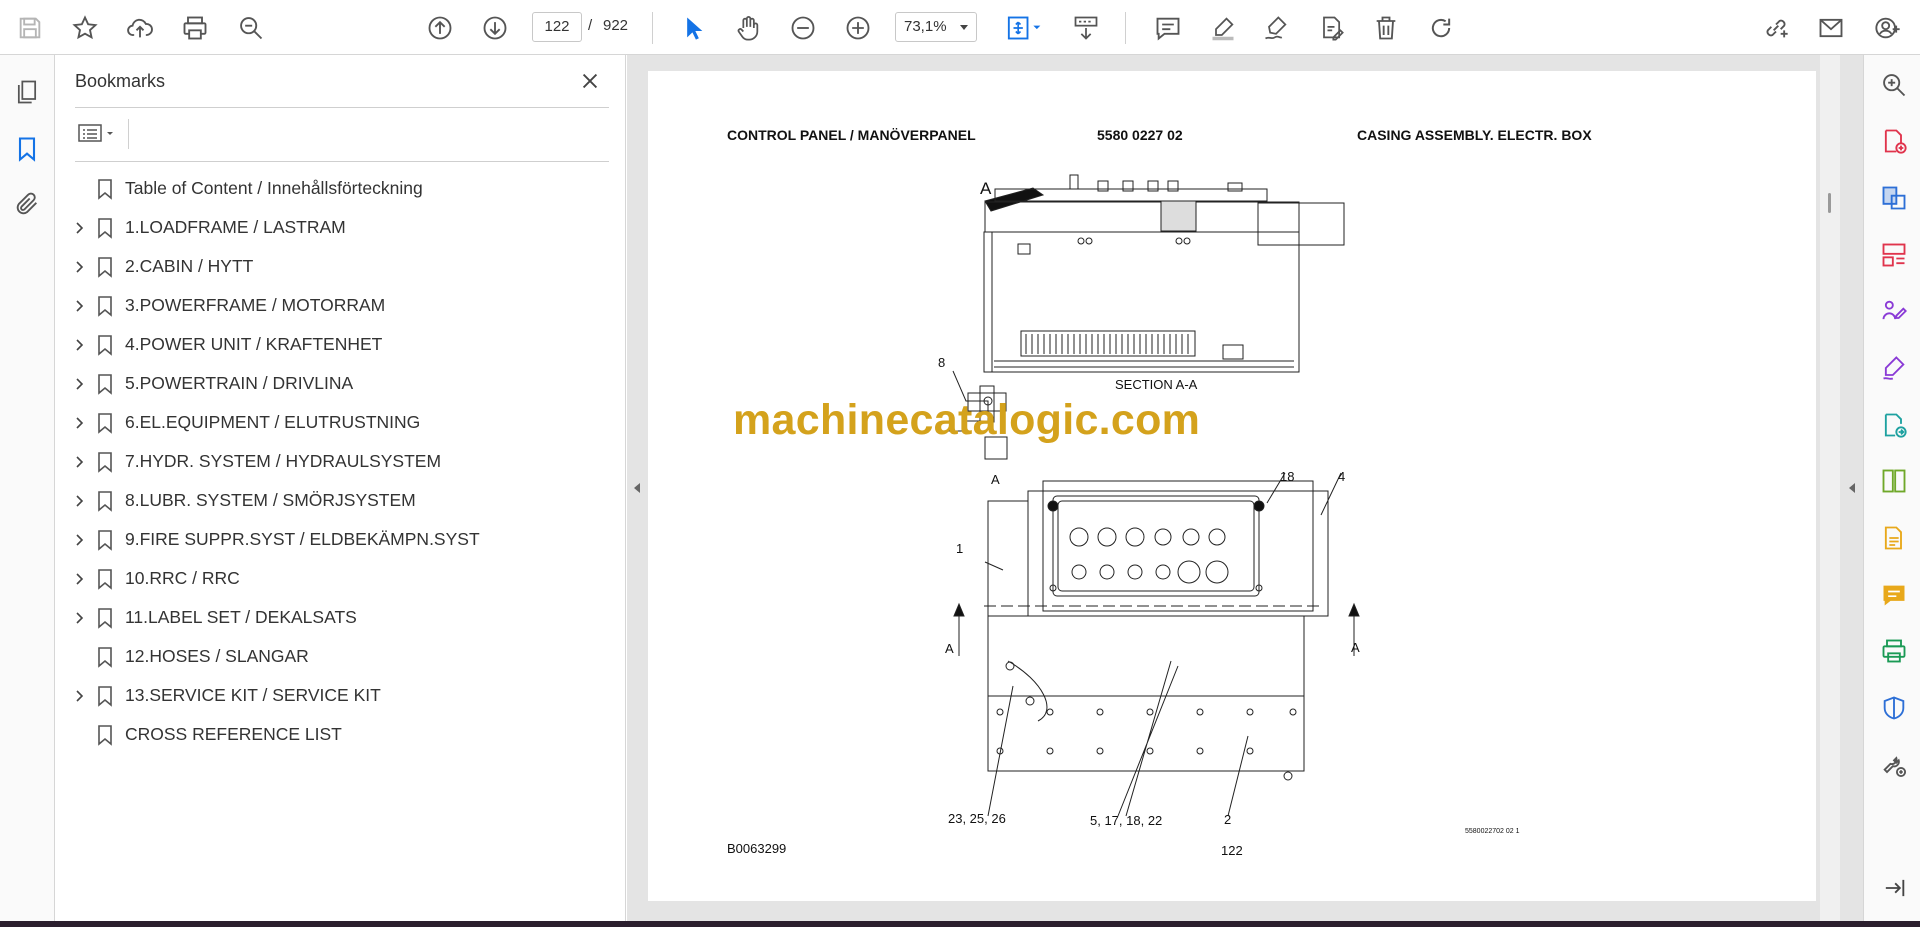 This screenshot has width=1920, height=927. What do you see at coordinates (341, 656) in the screenshot?
I see `bookmark-item: 12.HOSES / SLANGAR` at bounding box center [341, 656].